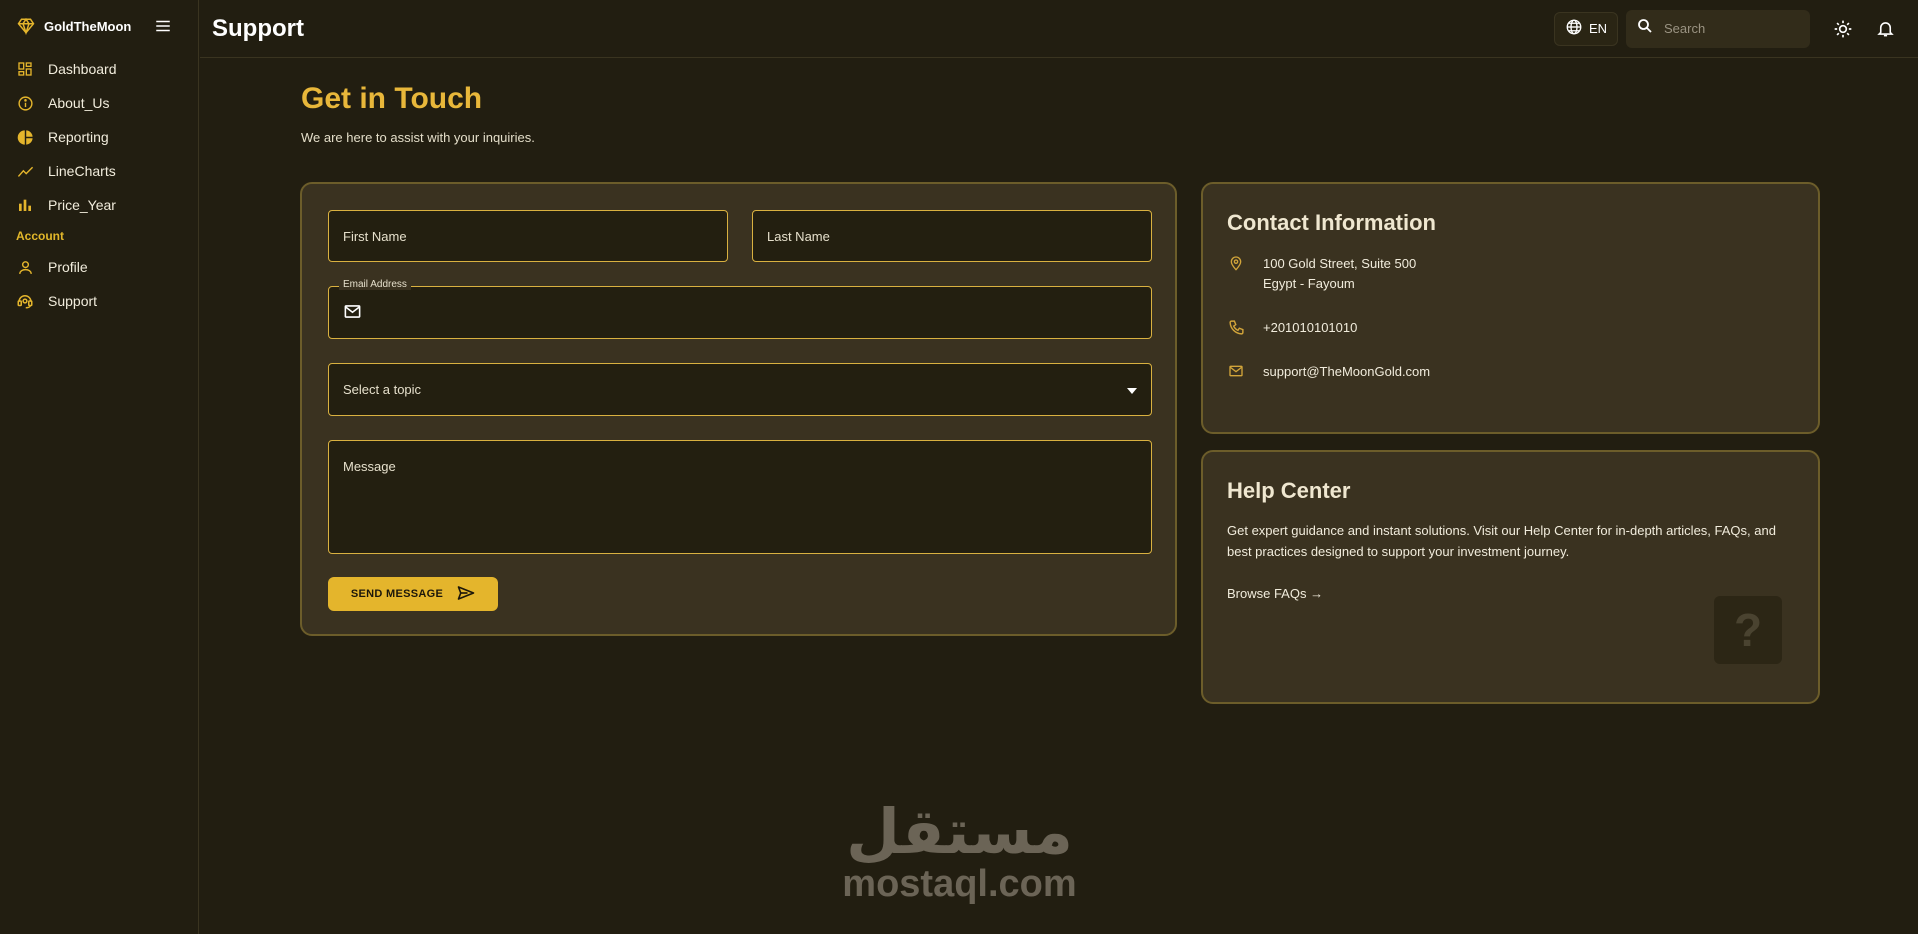 This screenshot has width=1918, height=934. I want to click on topic-select: Select a topic, so click(740, 389).